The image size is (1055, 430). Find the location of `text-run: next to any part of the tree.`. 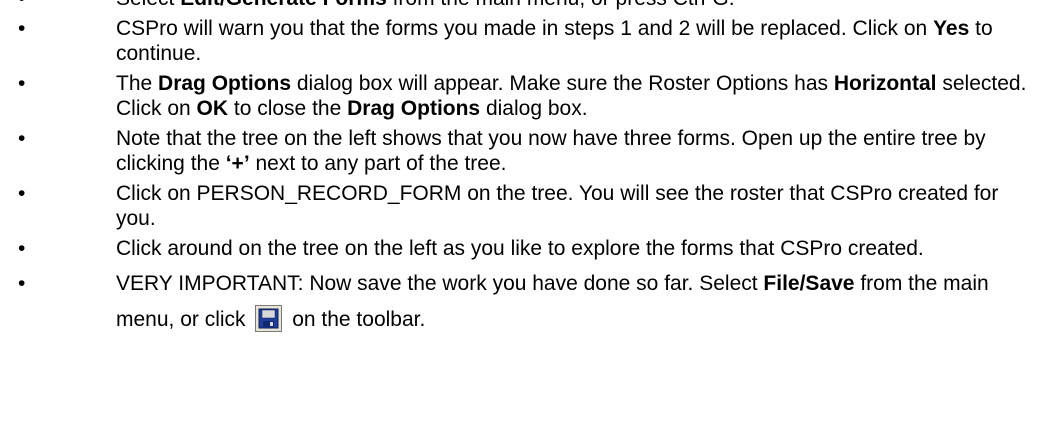

text-run: next to any part of the tree. is located at coordinates (378, 163).